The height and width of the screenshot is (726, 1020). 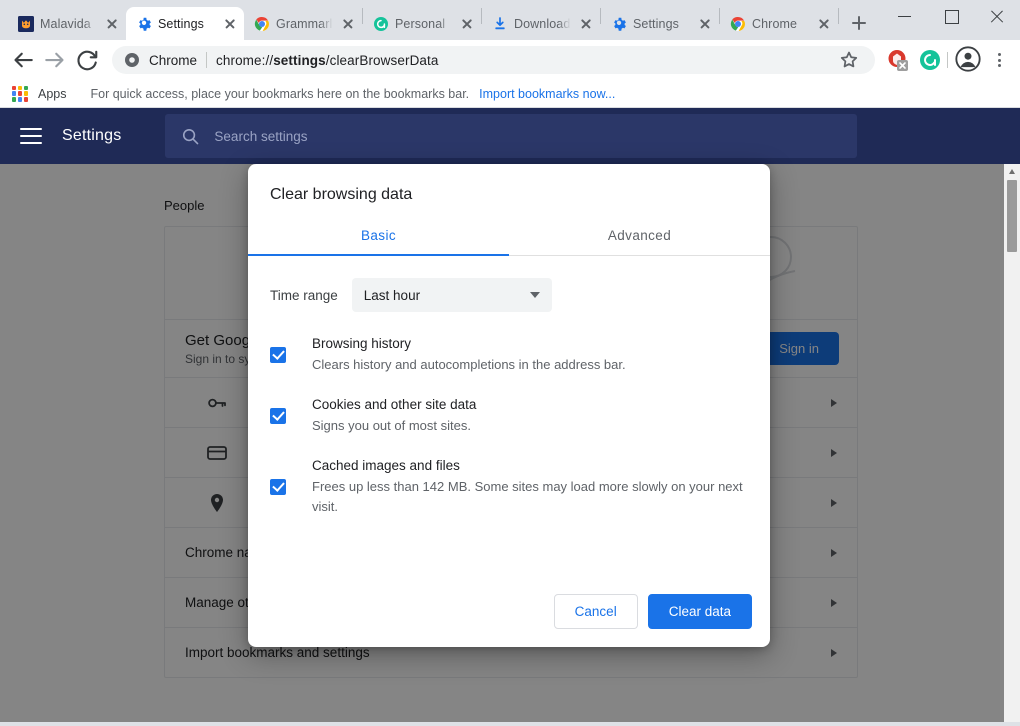 What do you see at coordinates (278, 486) in the screenshot?
I see `checkbox-cached-images` at bounding box center [278, 486].